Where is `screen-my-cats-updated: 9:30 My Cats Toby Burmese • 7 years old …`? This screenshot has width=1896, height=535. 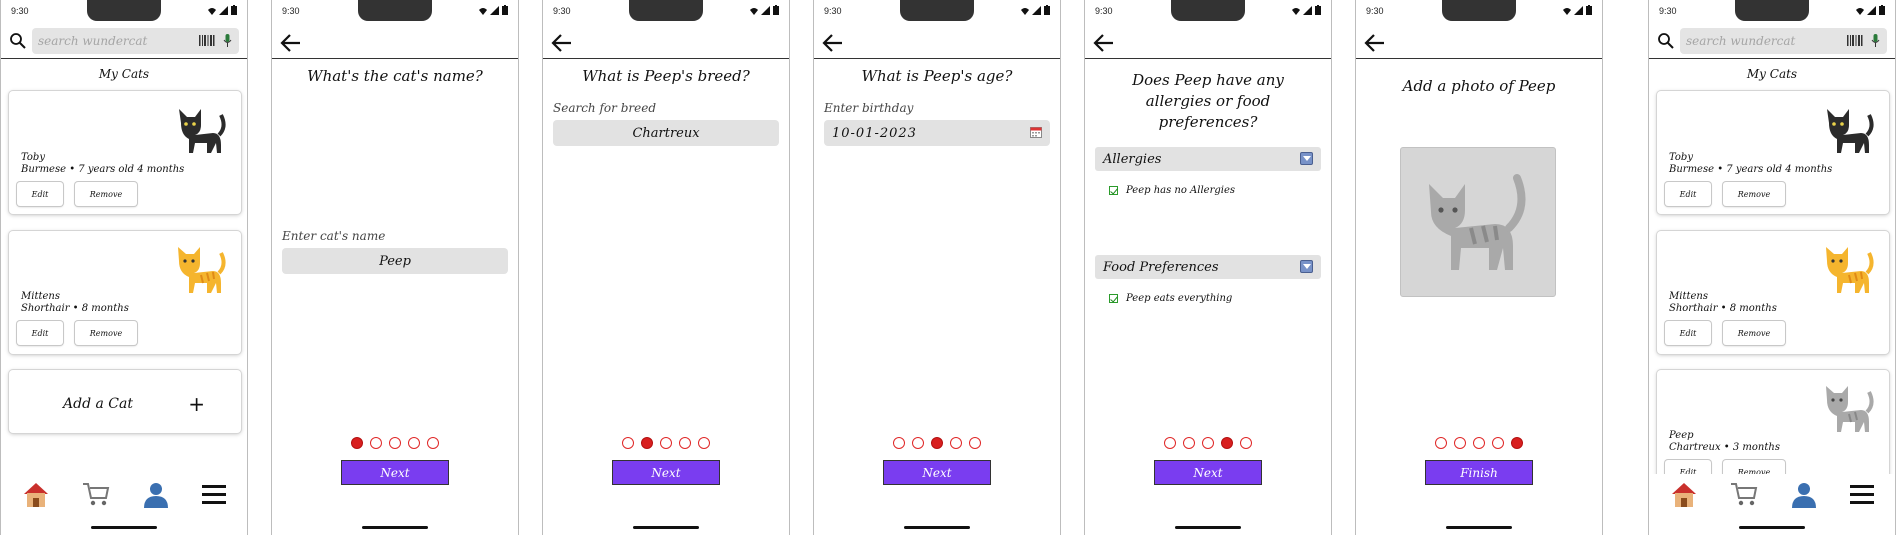 screen-my-cats-updated: 9:30 My Cats Toby Burmese • 7 years old … is located at coordinates (1772, 267).